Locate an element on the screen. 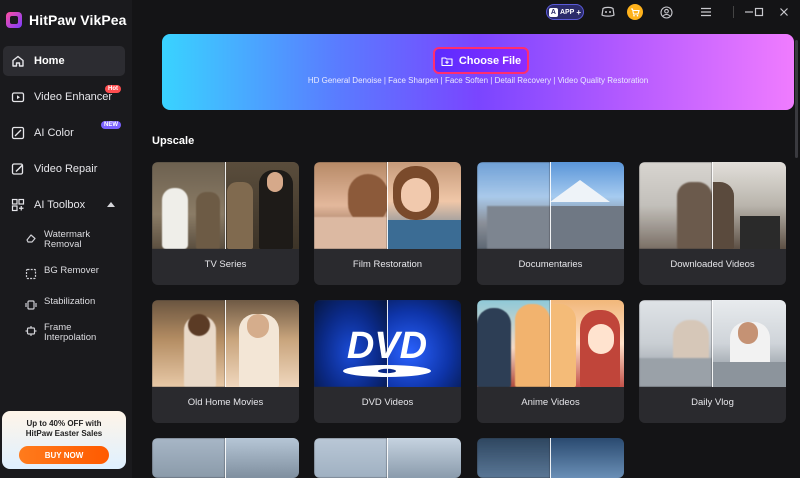  toolbox-item-bg-remover: BG Remover is located at coordinates (75, 272).